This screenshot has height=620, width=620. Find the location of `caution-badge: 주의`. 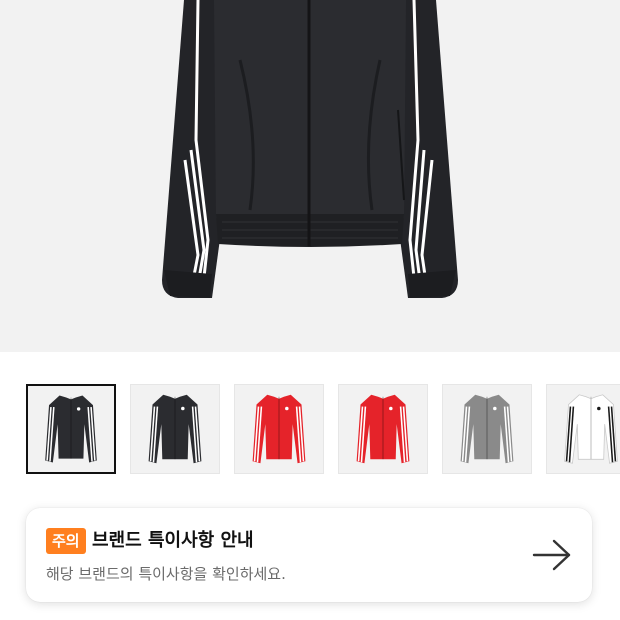

caution-badge: 주의 is located at coordinates (66, 541).